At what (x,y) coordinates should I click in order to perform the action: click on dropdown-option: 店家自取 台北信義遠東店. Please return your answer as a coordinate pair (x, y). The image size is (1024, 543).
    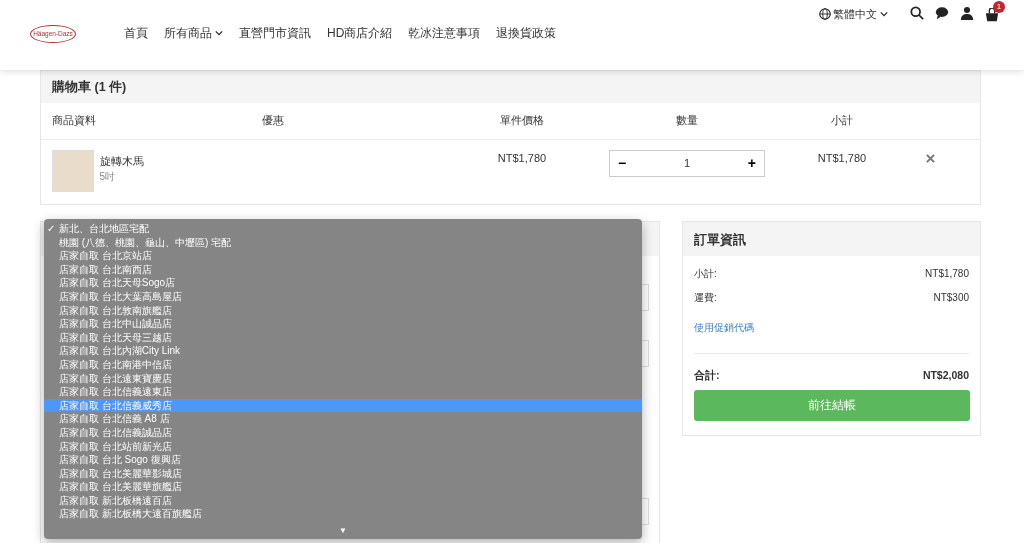
    Looking at the image, I should click on (343, 392).